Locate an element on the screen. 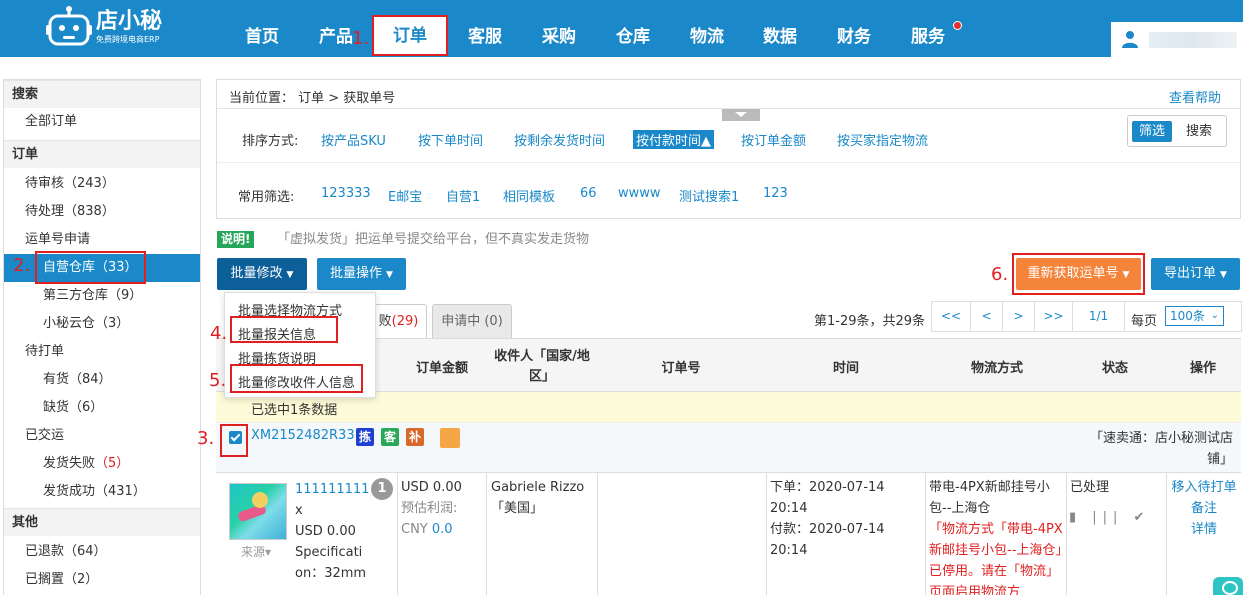 The width and height of the screenshot is (1243, 595). annotation-6: 6. is located at coordinates (1000, 274).